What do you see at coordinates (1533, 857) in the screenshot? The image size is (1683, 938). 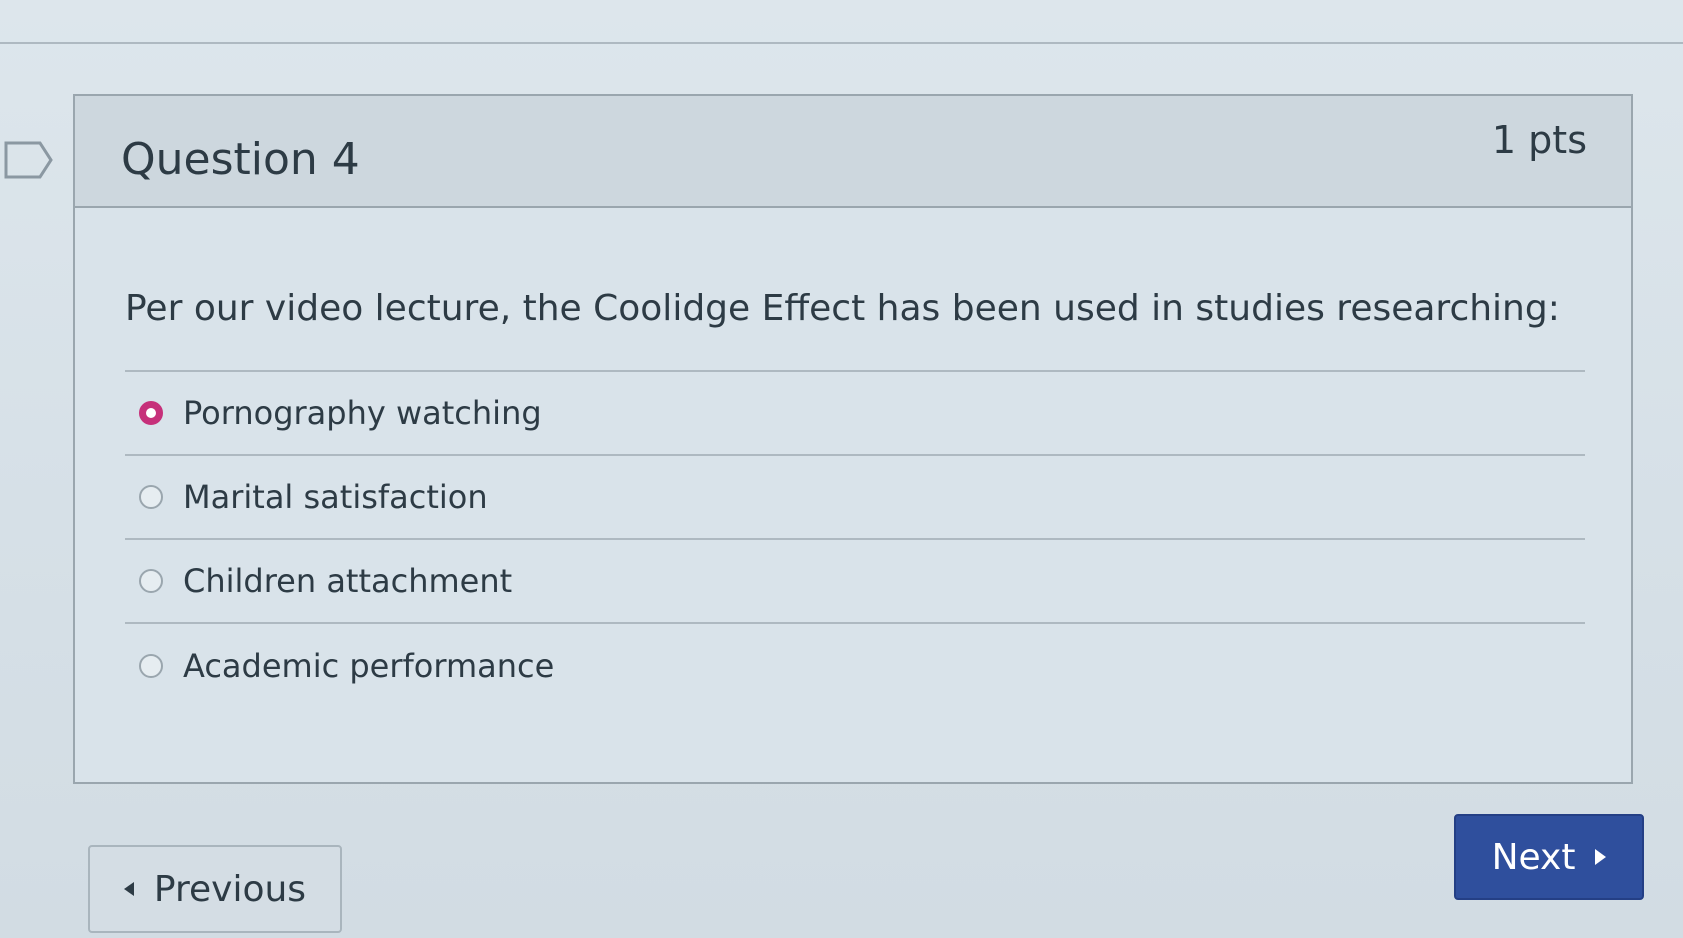 I see `next-label: Next` at bounding box center [1533, 857].